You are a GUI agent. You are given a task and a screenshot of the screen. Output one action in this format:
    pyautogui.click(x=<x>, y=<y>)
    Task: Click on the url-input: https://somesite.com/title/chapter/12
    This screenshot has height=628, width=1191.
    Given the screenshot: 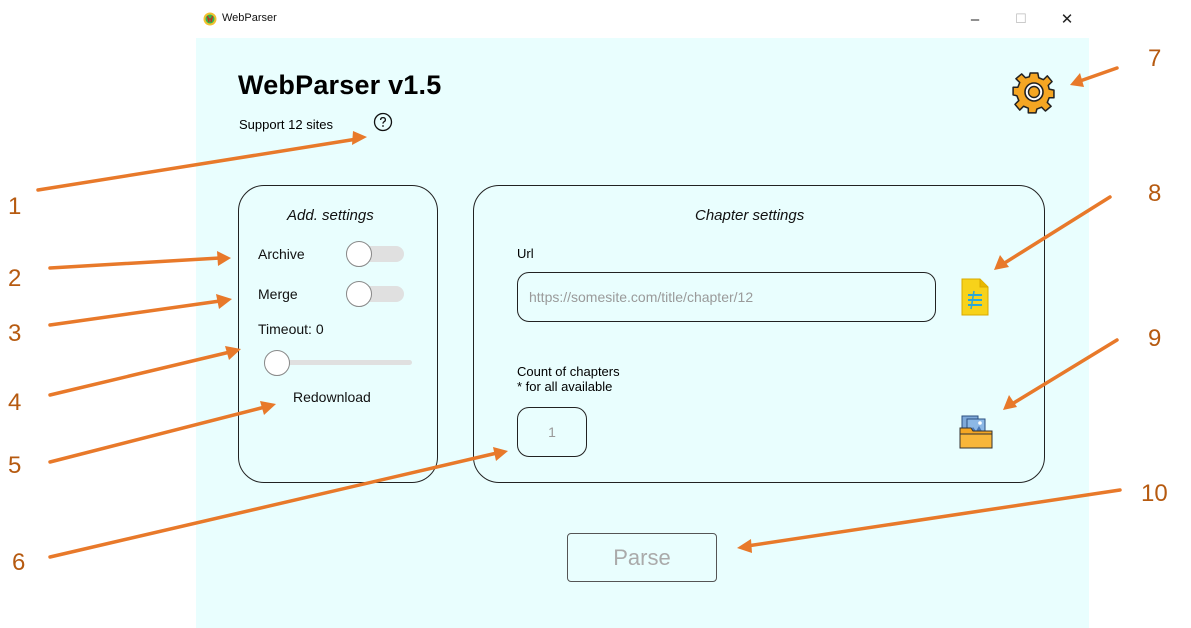 What is the action you would take?
    pyautogui.click(x=726, y=297)
    